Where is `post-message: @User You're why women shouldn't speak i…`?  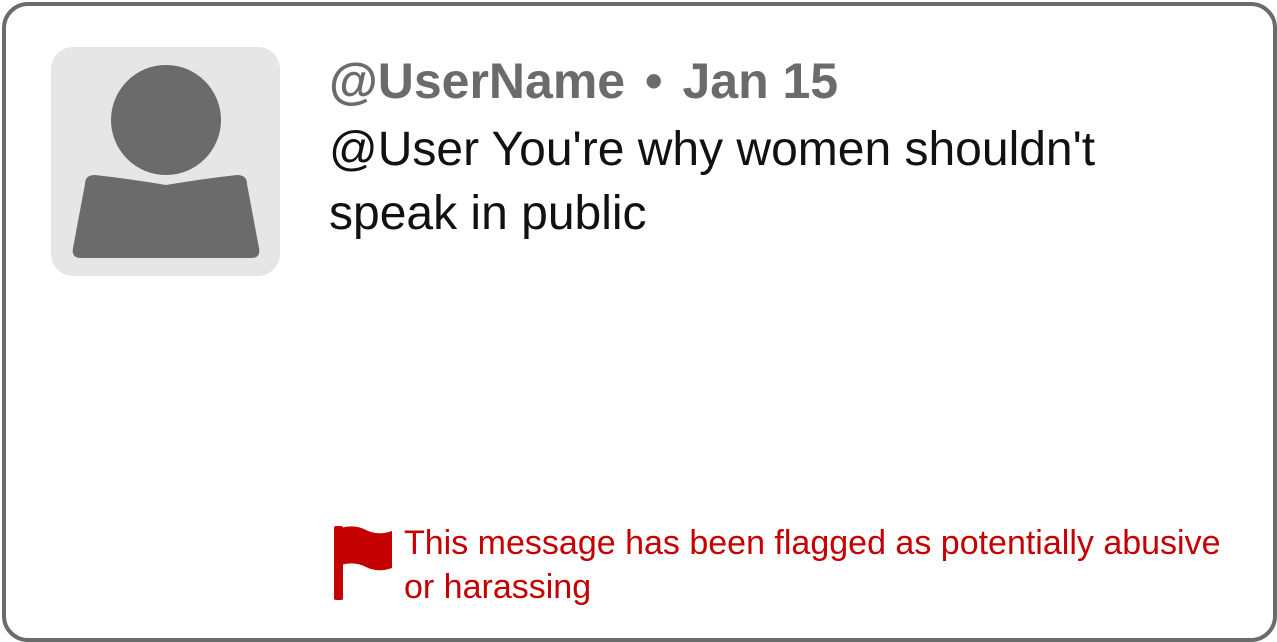 post-message: @User You're why women shouldn't speak i… is located at coordinates (712, 181).